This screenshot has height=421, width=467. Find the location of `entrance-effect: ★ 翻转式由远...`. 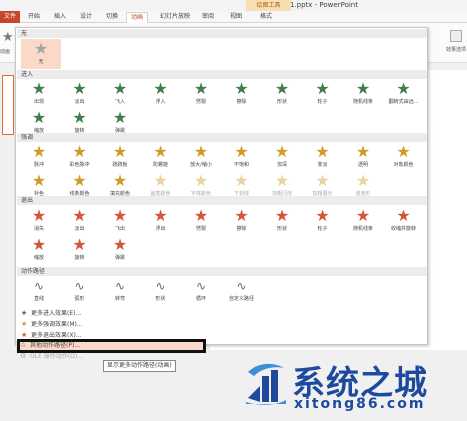

entrance-effect: ★ 翻转式由远... is located at coordinates (404, 94).